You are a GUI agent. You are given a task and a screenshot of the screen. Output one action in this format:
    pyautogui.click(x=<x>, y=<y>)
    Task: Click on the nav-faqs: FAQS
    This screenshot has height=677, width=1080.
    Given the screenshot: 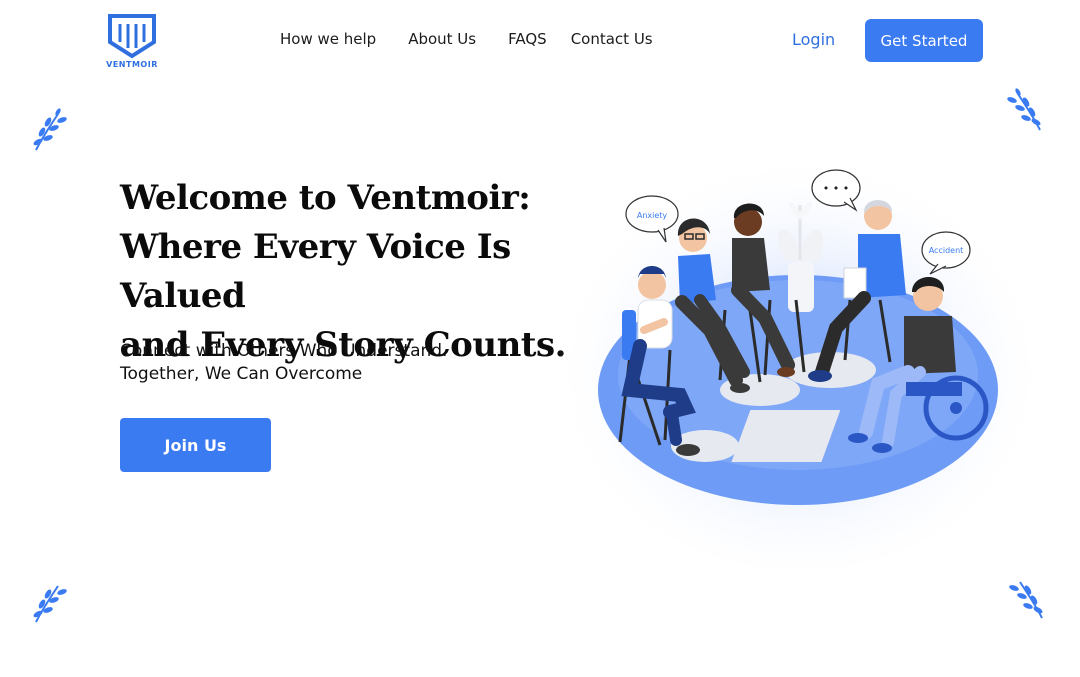 What is the action you would take?
    pyautogui.click(x=527, y=39)
    